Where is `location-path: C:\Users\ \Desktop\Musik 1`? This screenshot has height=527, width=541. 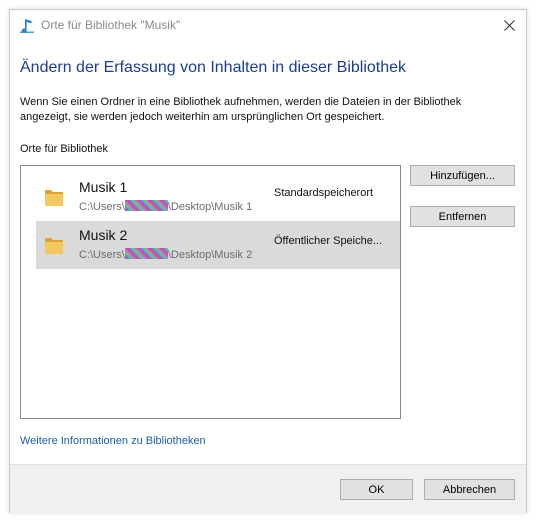 location-path: C:\Users\ \Desktop\Musik 1 is located at coordinates (166, 206).